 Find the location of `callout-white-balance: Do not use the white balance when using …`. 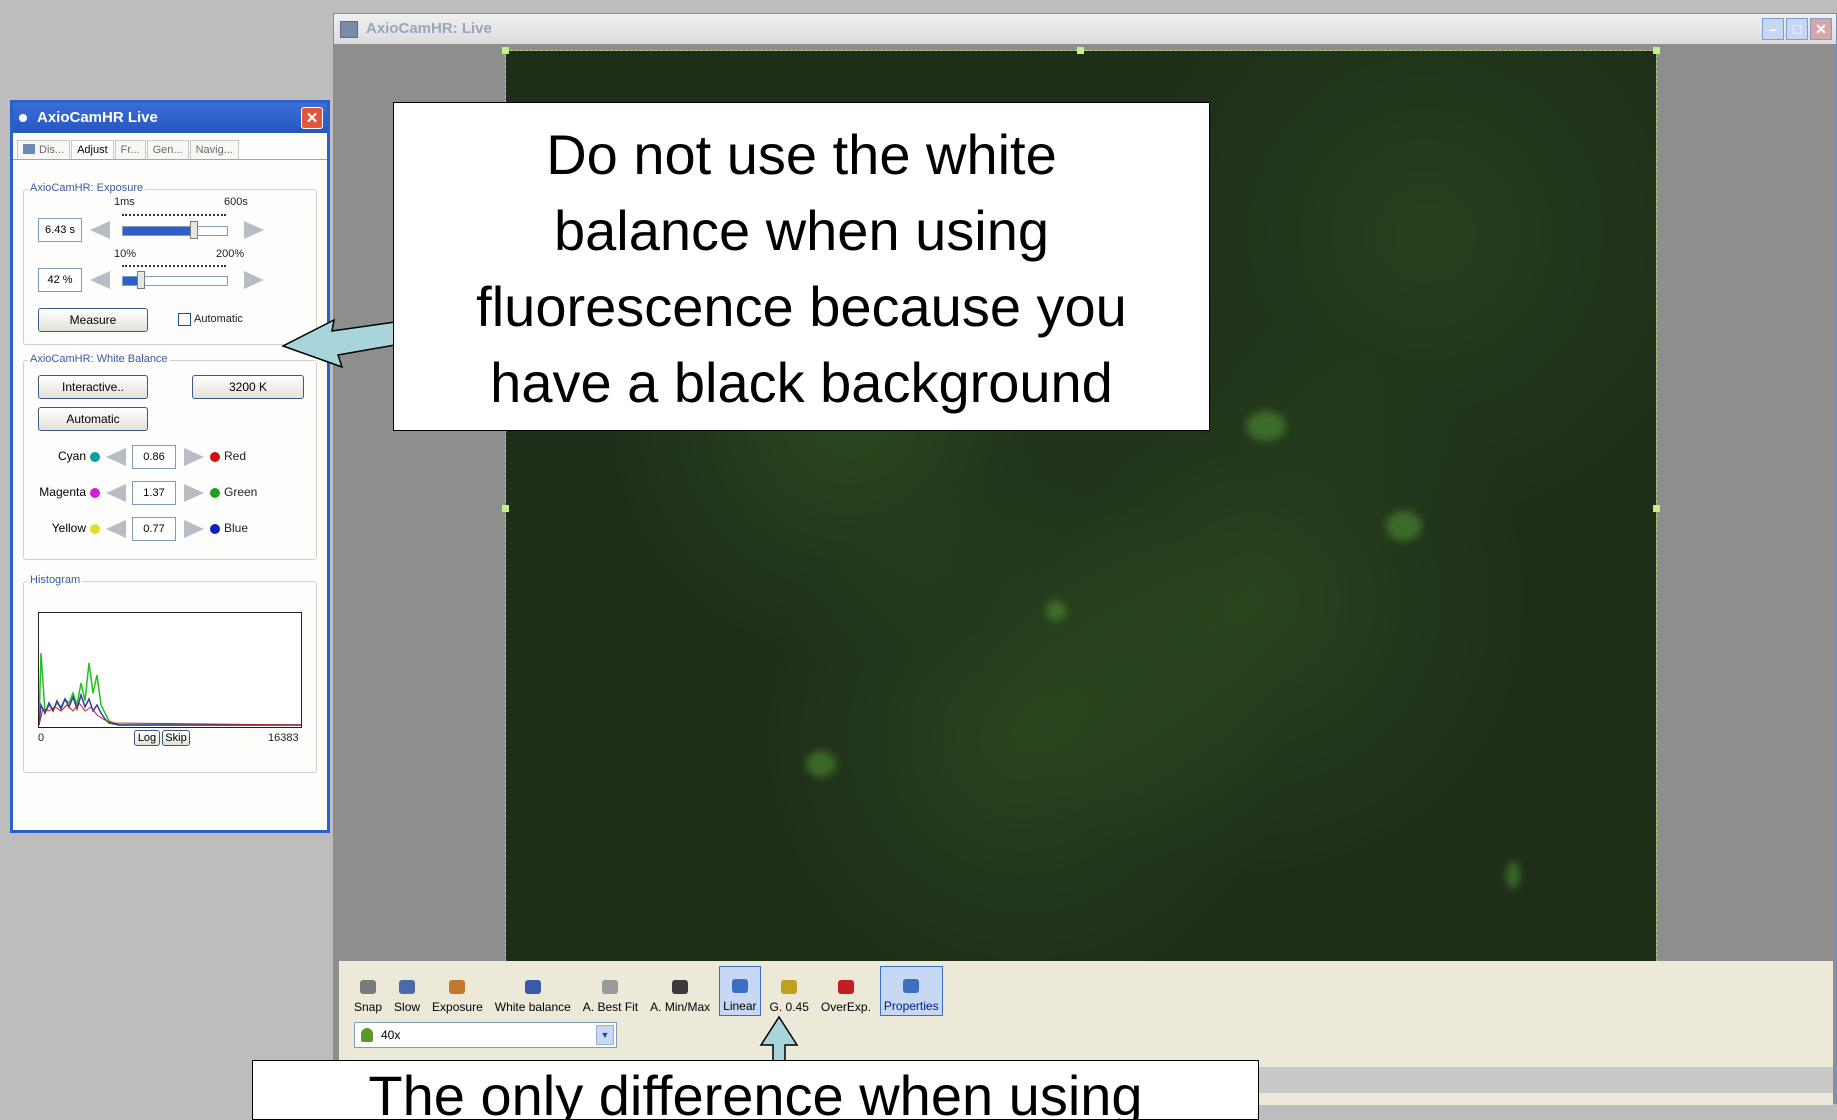

callout-white-balance: Do not use the white balance when using … is located at coordinates (801, 266).